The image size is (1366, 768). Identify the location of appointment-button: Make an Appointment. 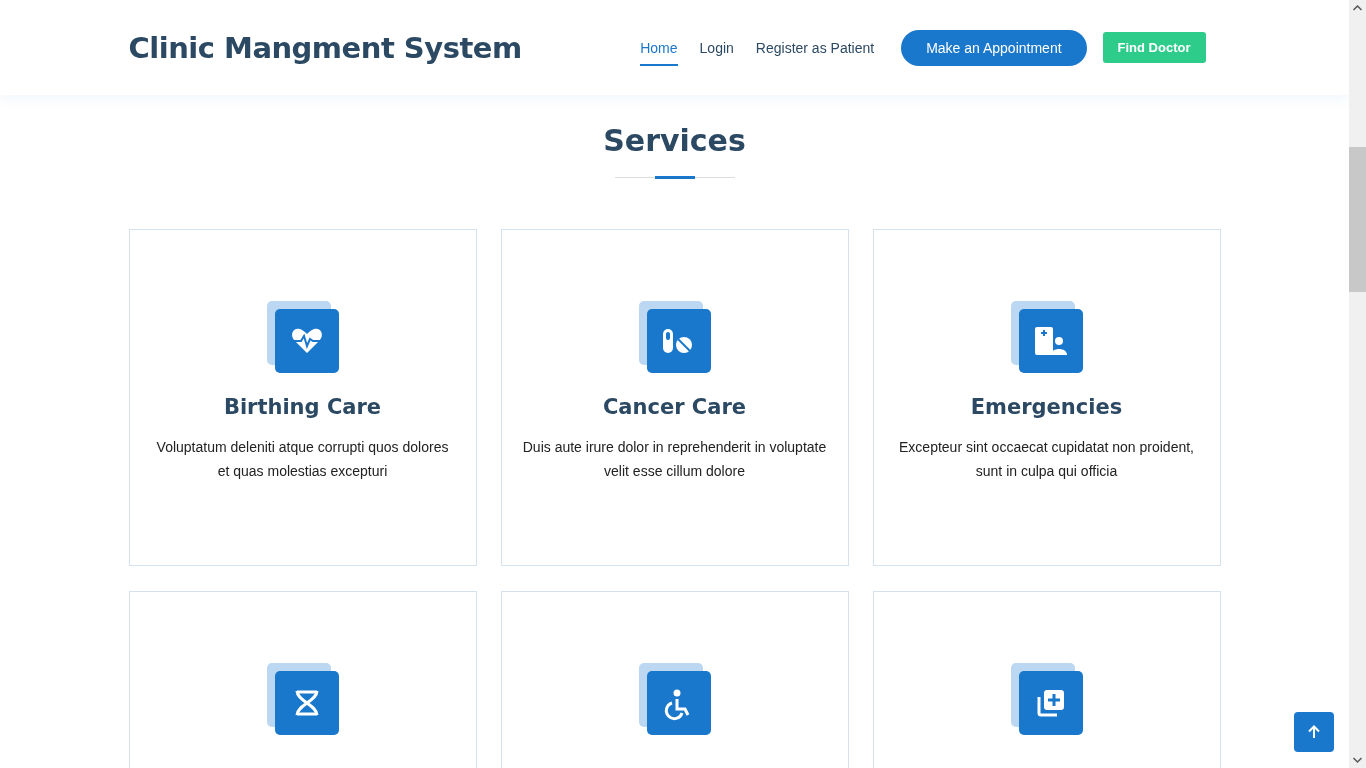
(994, 47).